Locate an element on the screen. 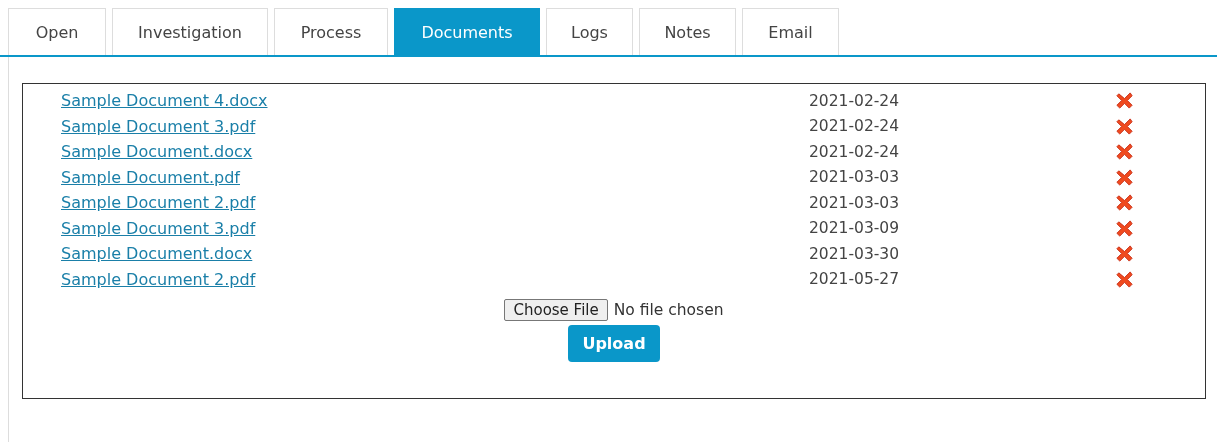 The width and height of the screenshot is (1217, 442). tab: Open is located at coordinates (57, 31).